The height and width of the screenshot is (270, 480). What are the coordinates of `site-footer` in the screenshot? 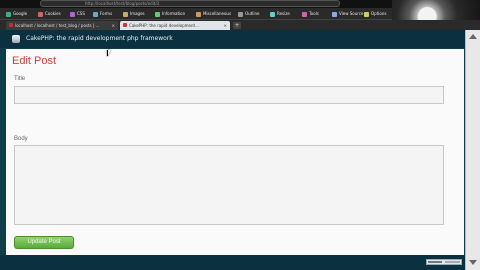 It's located at (232, 262).